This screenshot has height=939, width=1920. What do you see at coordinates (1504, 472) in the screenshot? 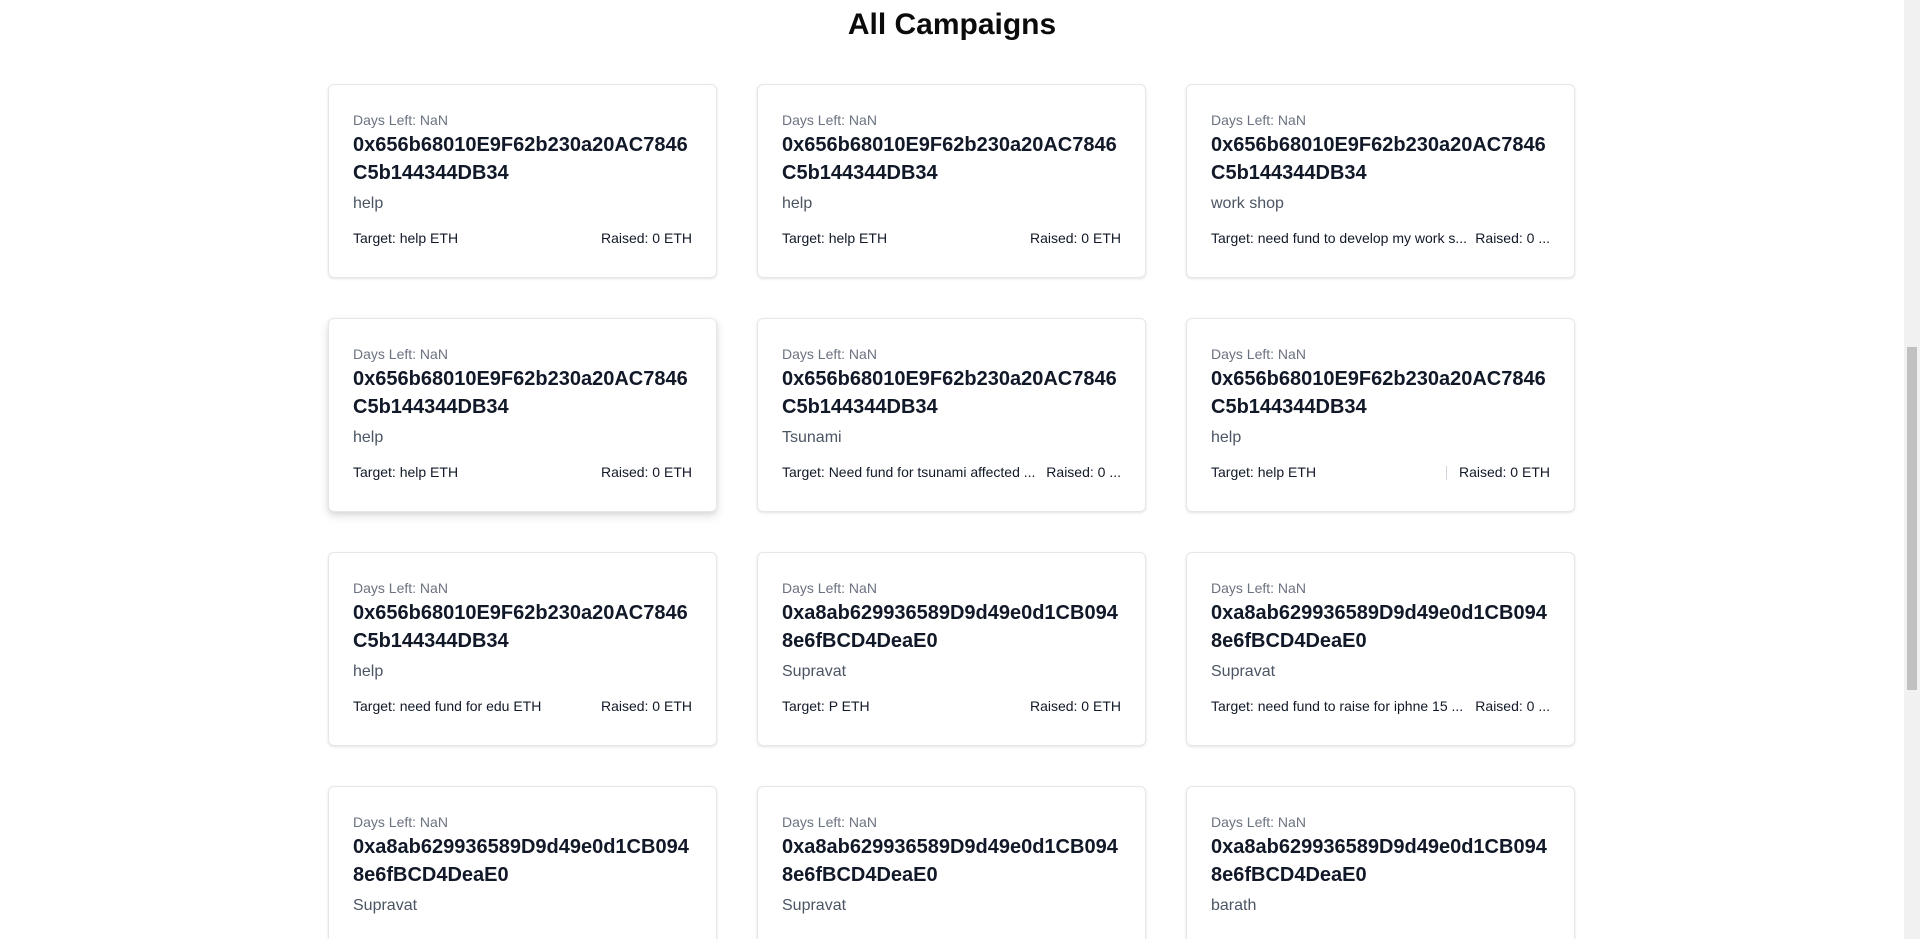
I see `campaign-raised-text: Raised: 0 ETH` at bounding box center [1504, 472].